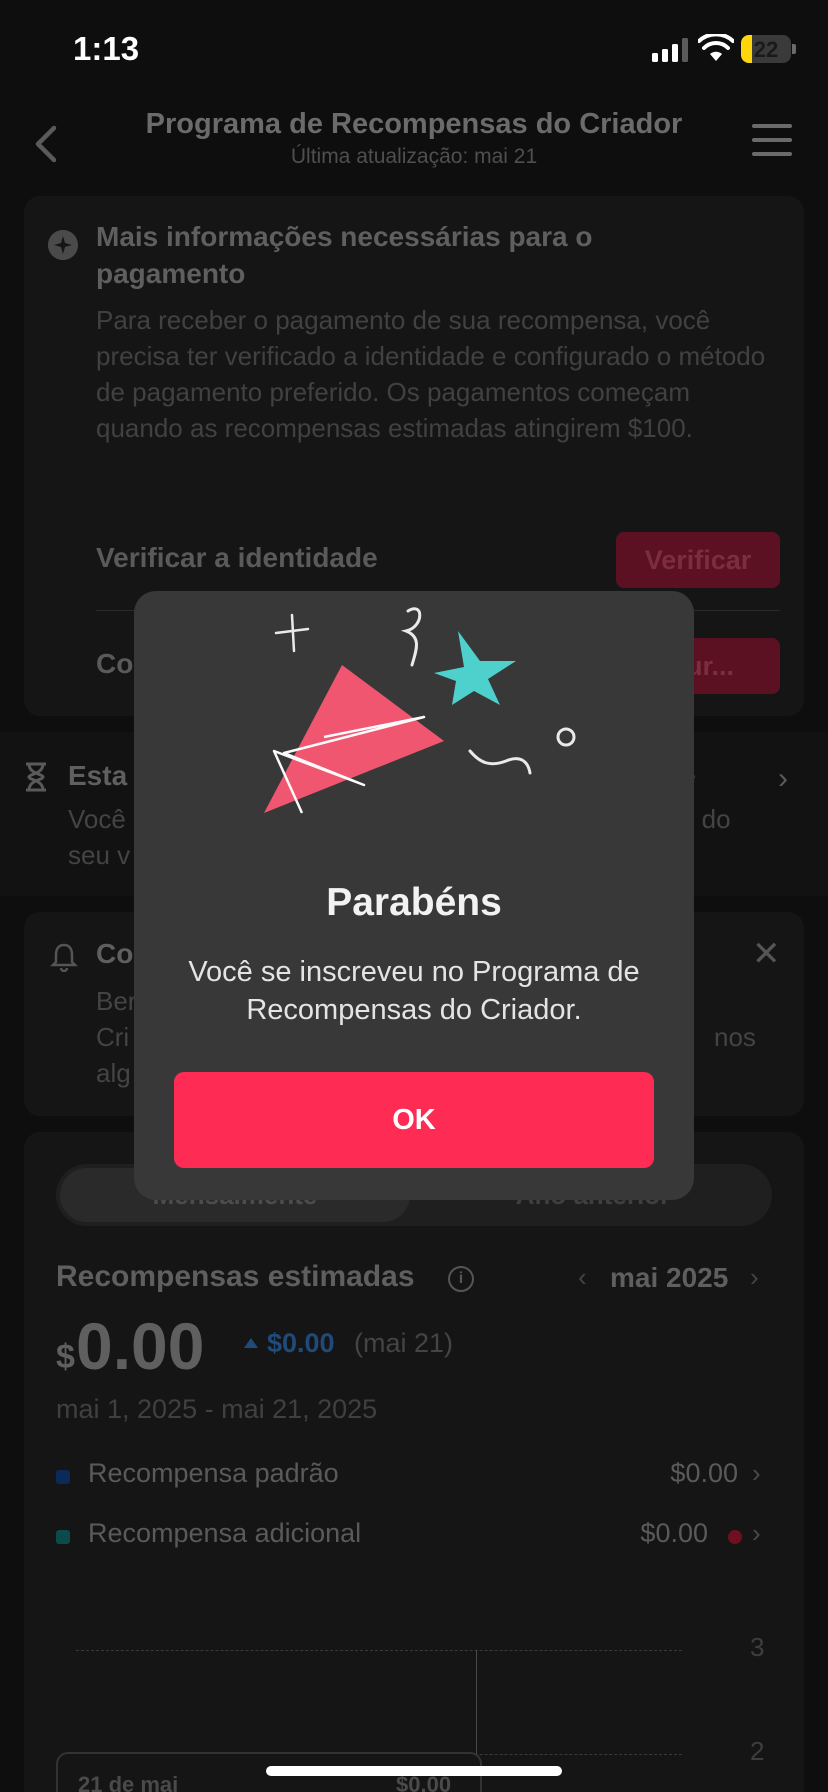  What do you see at coordinates (63, 245) in the screenshot?
I see `sparkle-icon` at bounding box center [63, 245].